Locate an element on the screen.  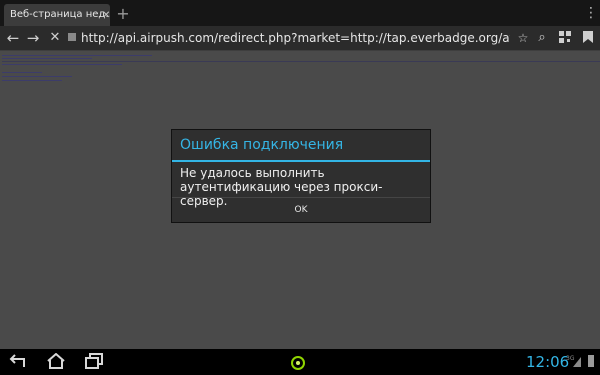
app-launcher-icon is located at coordinates (298, 363).